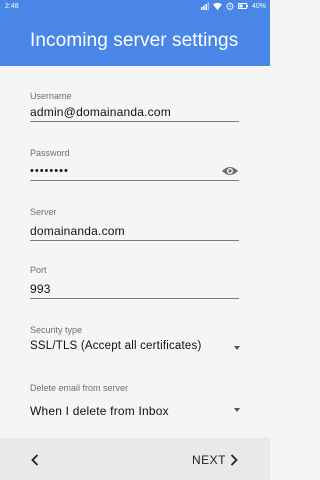  I want to click on app-header: 2:48 40% Incoming server settings, so click(135, 33).